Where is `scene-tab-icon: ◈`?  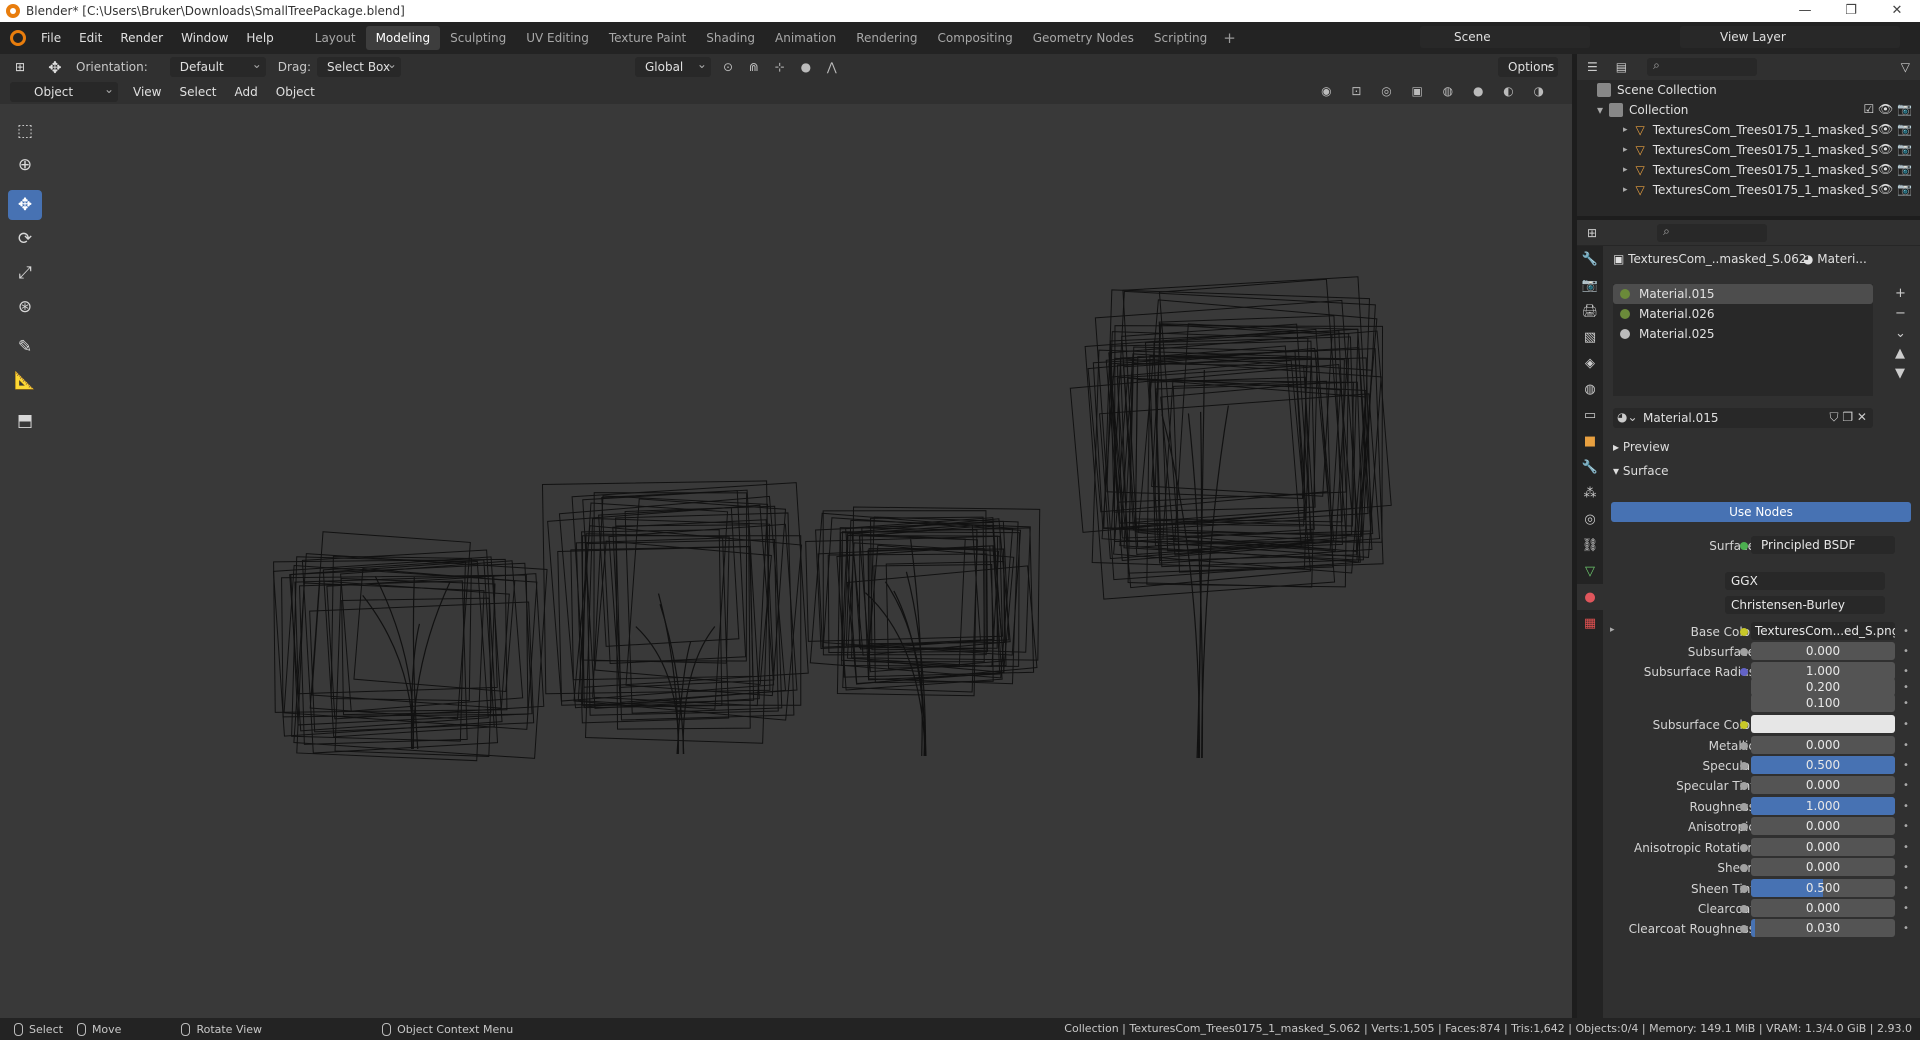 scene-tab-icon: ◈ is located at coordinates (1590, 363).